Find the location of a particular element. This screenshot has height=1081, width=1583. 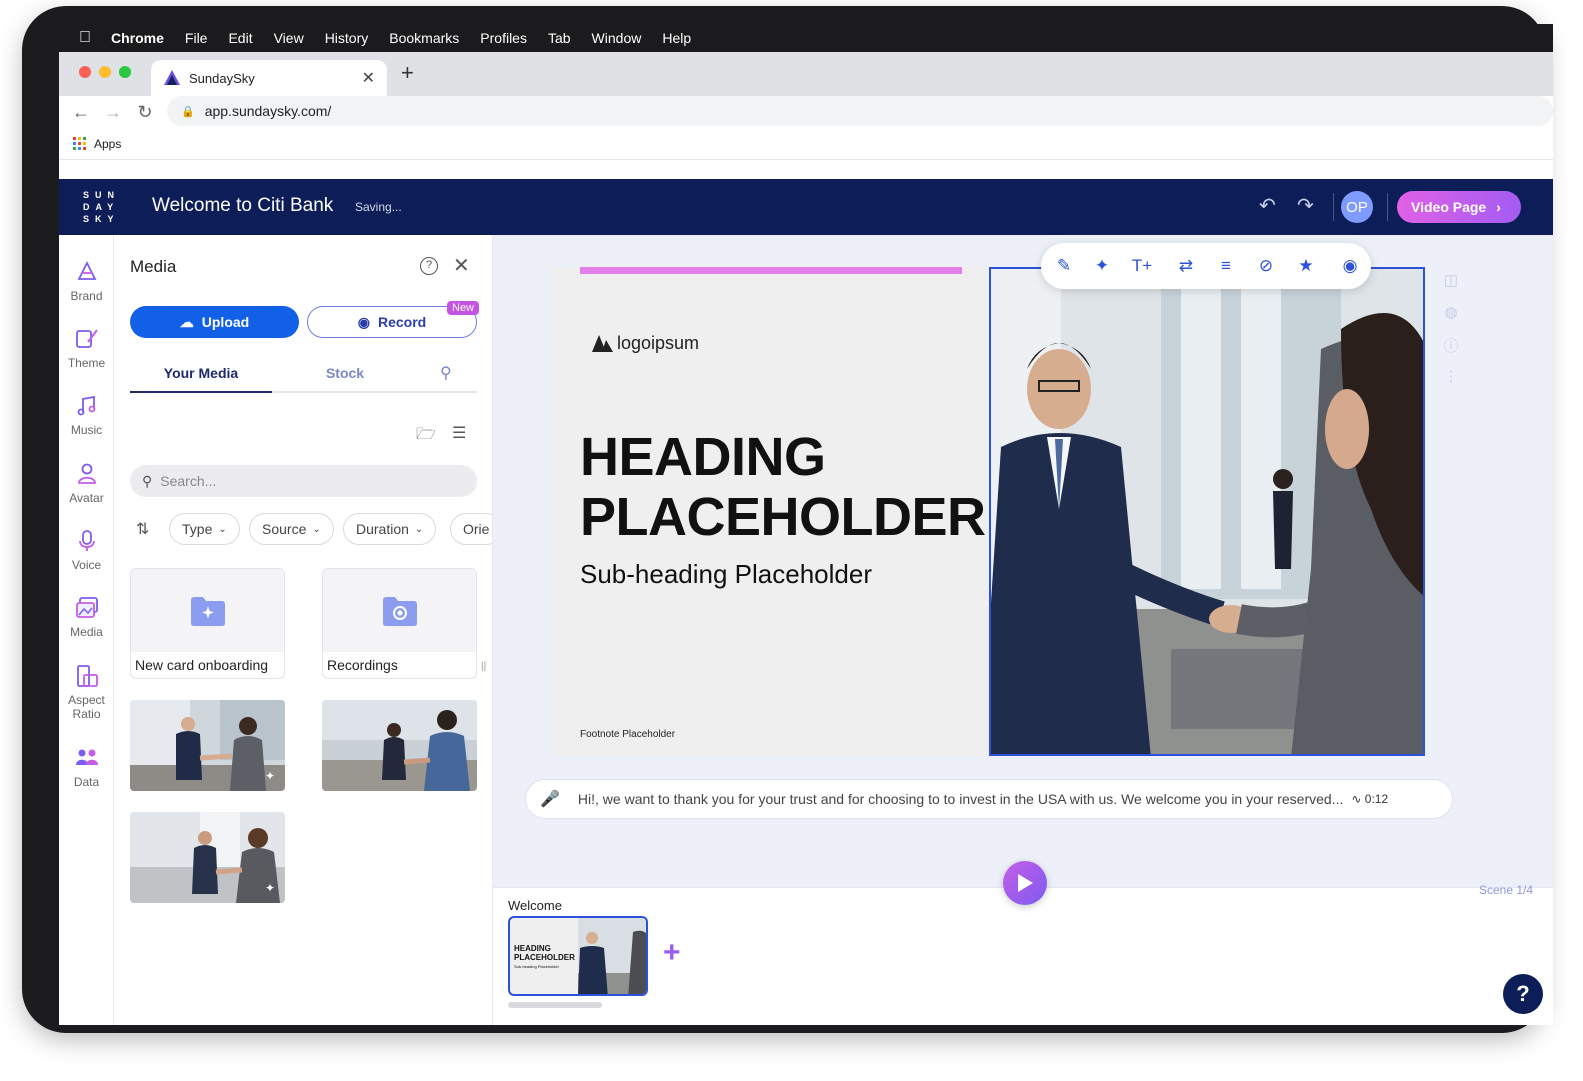

zoom-window-button is located at coordinates (125, 72).